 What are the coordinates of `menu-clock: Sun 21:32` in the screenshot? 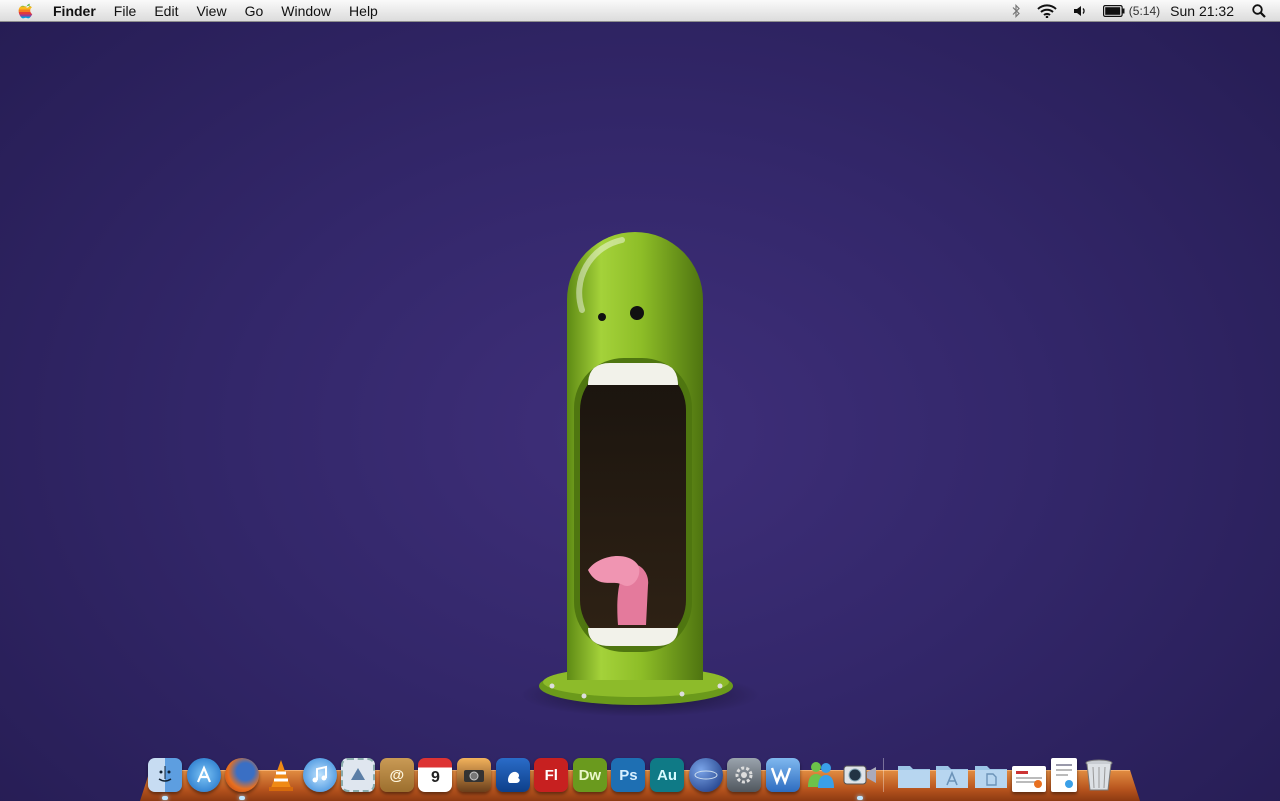 It's located at (1202, 11).